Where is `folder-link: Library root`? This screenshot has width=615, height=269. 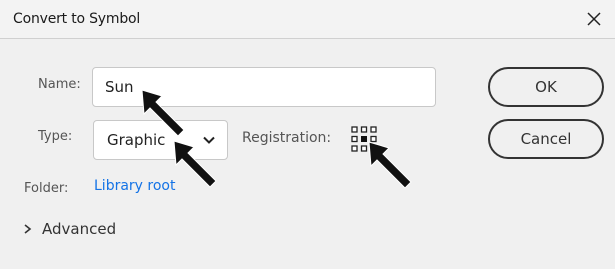 folder-link: Library root is located at coordinates (134, 186).